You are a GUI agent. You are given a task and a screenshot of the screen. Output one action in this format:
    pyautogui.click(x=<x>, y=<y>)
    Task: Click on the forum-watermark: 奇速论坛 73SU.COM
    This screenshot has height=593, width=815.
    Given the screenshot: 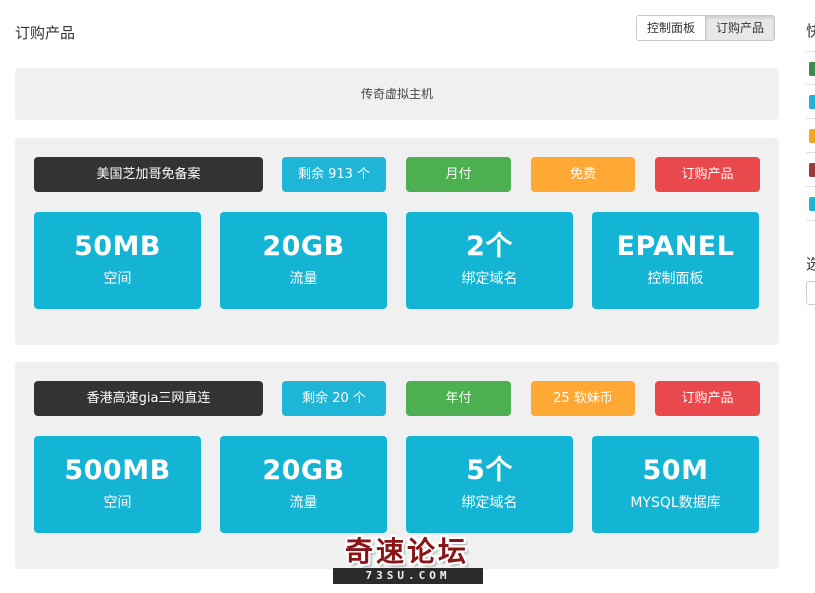 What is the action you would take?
    pyautogui.click(x=407, y=561)
    